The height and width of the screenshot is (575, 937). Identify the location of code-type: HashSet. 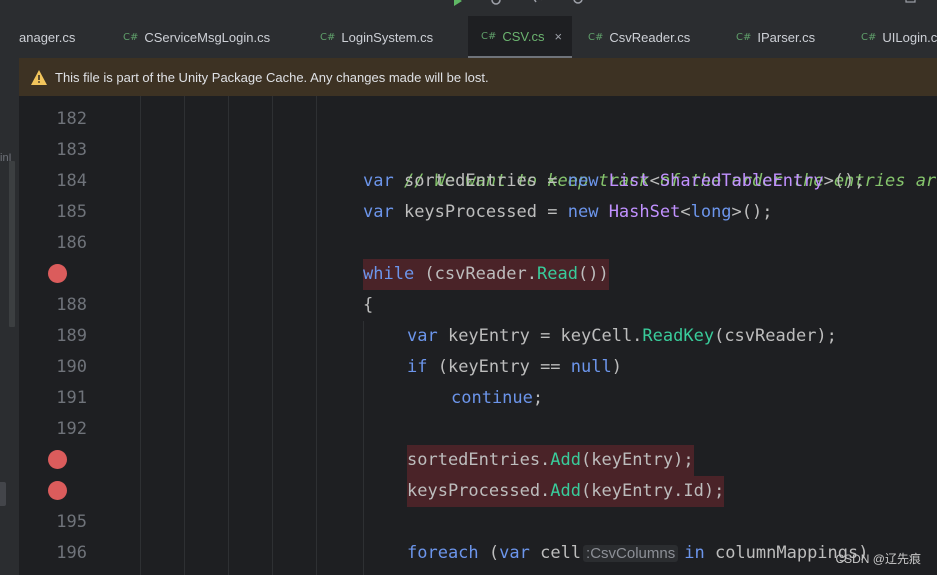
(644, 212).